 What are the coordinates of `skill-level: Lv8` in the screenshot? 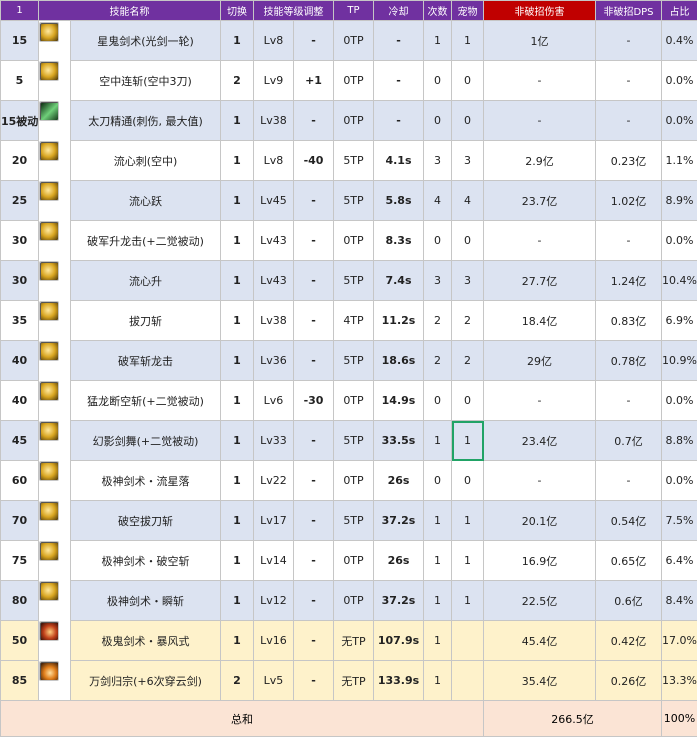 It's located at (273, 160).